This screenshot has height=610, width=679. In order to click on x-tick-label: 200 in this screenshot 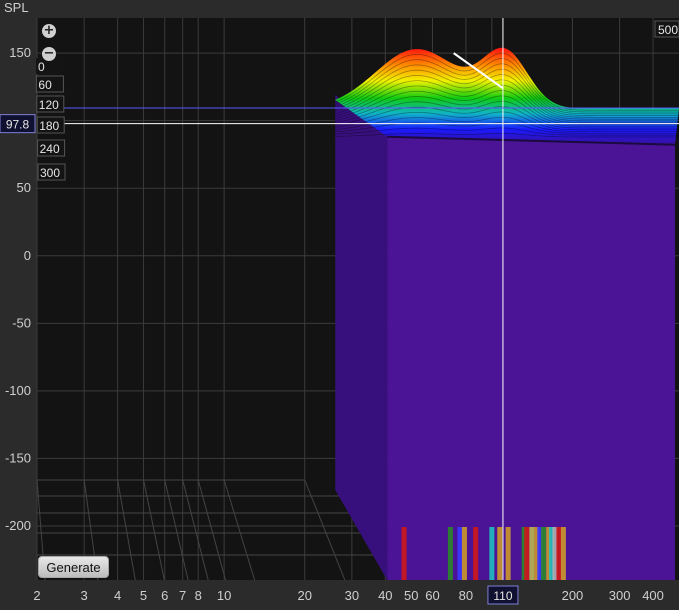, I will do `click(573, 595)`.